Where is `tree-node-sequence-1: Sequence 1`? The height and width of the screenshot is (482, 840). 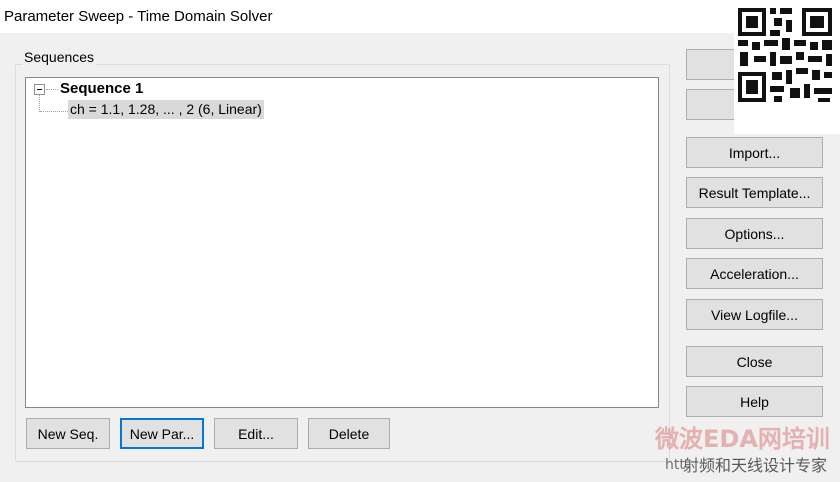 tree-node-sequence-1: Sequence 1 is located at coordinates (101, 88).